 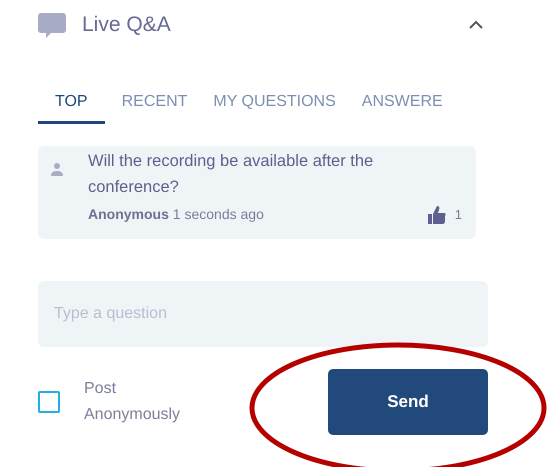 I want to click on question-time: 1 seconds ago, so click(x=218, y=214).